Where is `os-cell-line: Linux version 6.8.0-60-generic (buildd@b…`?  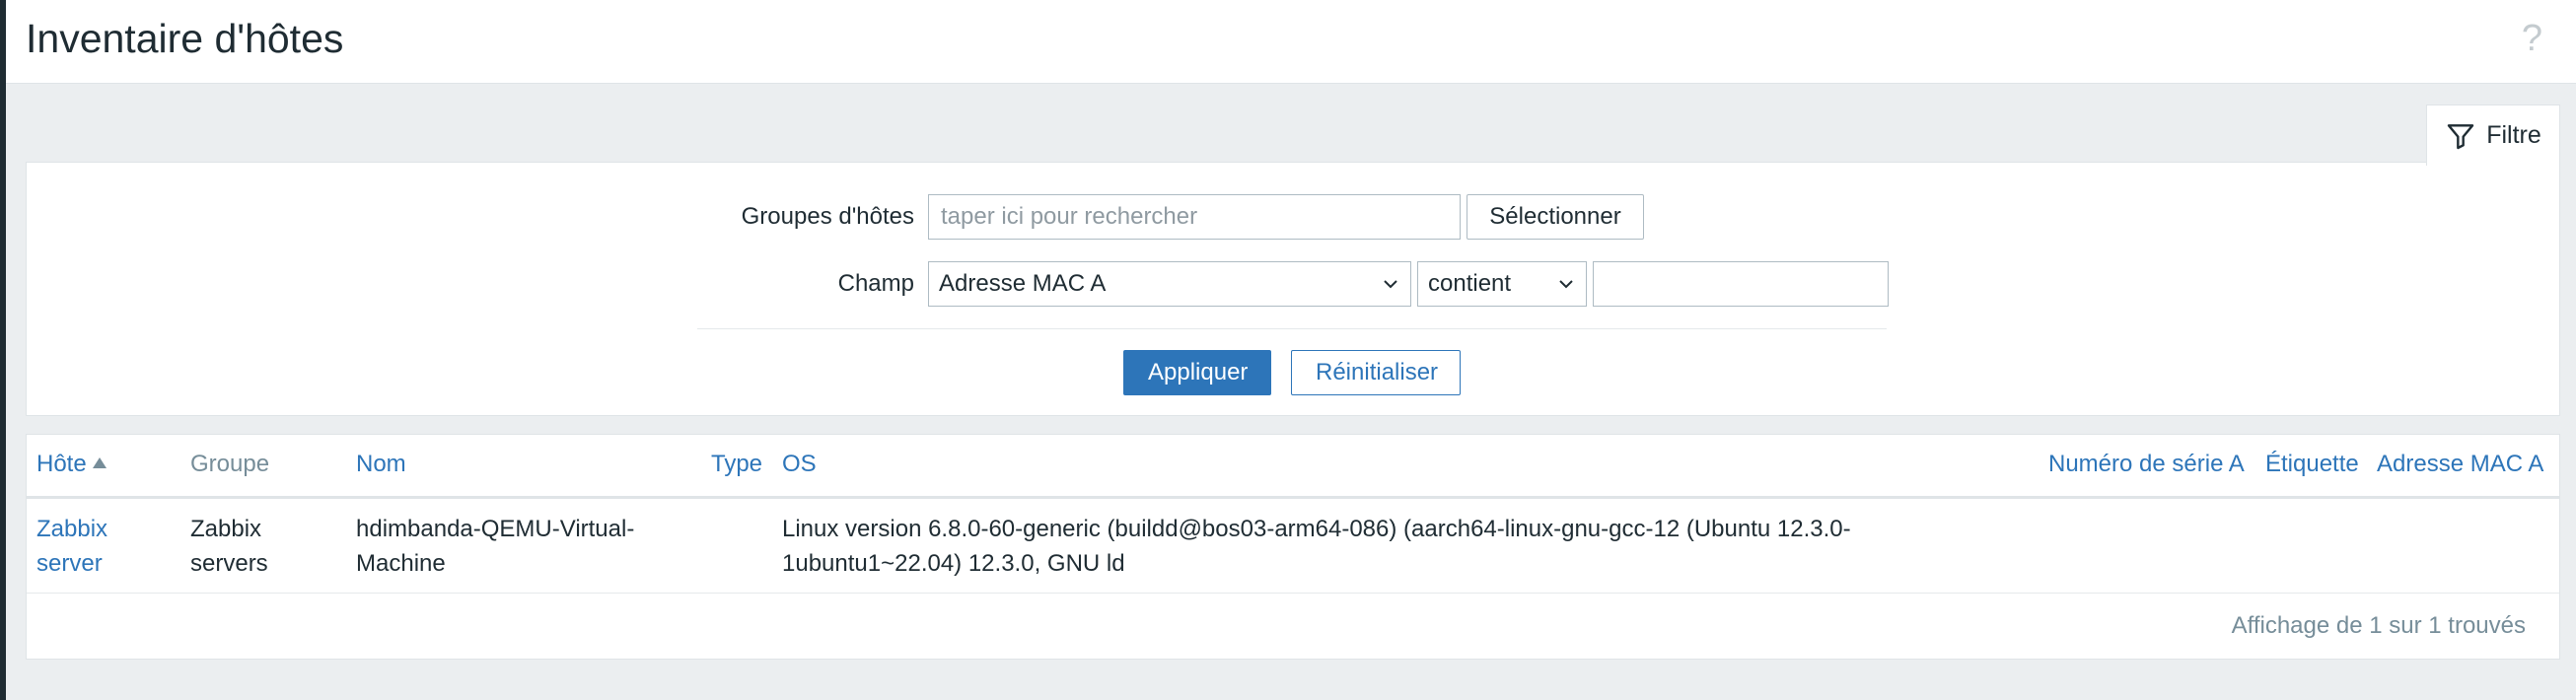 os-cell-line: Linux version 6.8.0-60-generic (buildd@b… is located at coordinates (1316, 529).